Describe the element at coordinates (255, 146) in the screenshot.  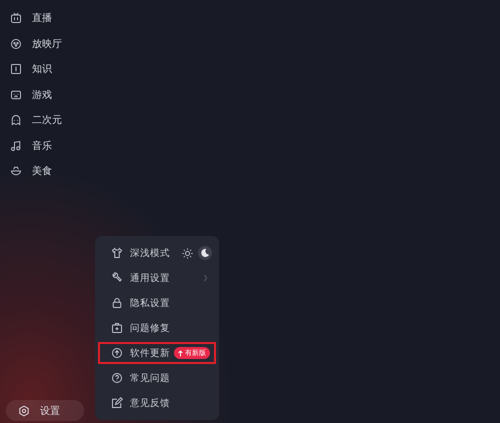
I see `sidebar-item: 音乐` at that location.